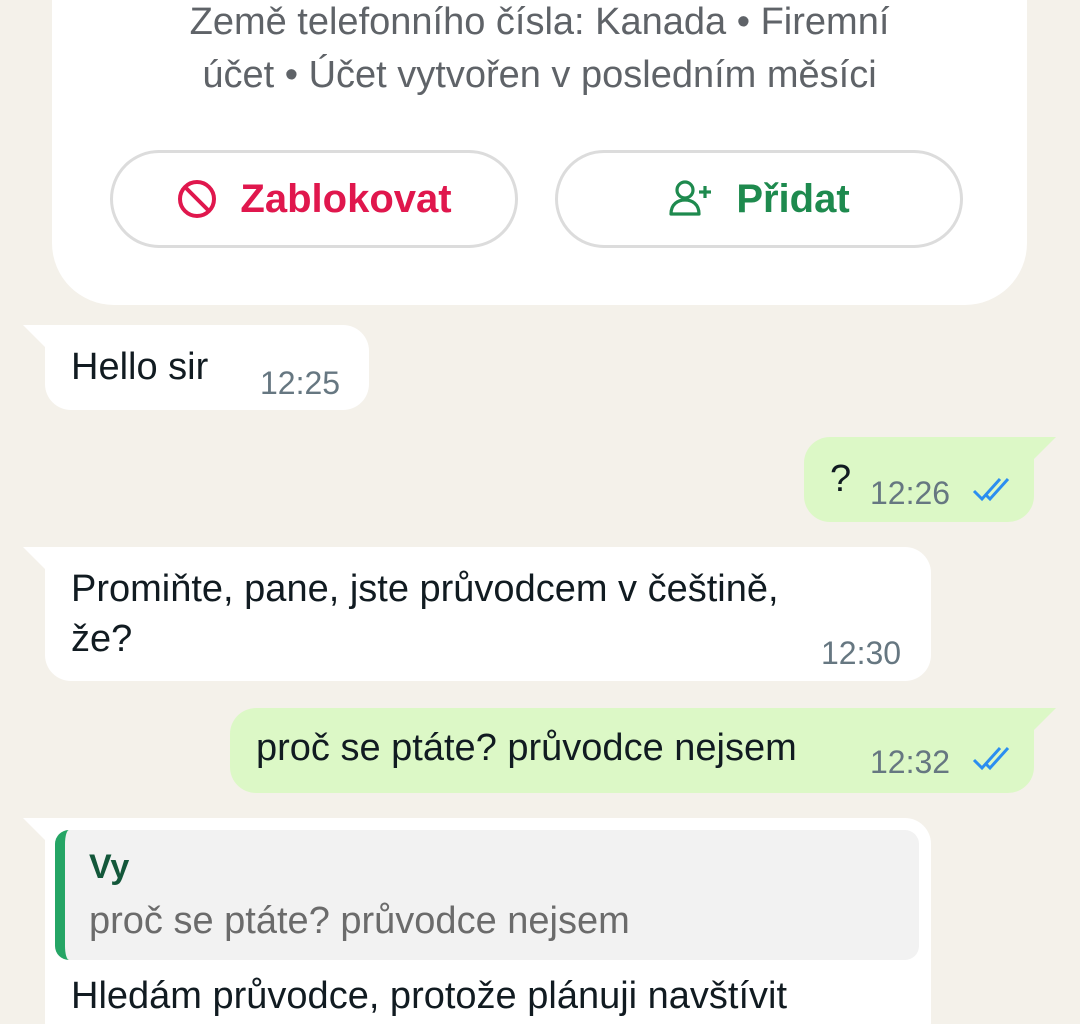  Describe the element at coordinates (793, 198) in the screenshot. I see `add-button-label: Přidat` at that location.